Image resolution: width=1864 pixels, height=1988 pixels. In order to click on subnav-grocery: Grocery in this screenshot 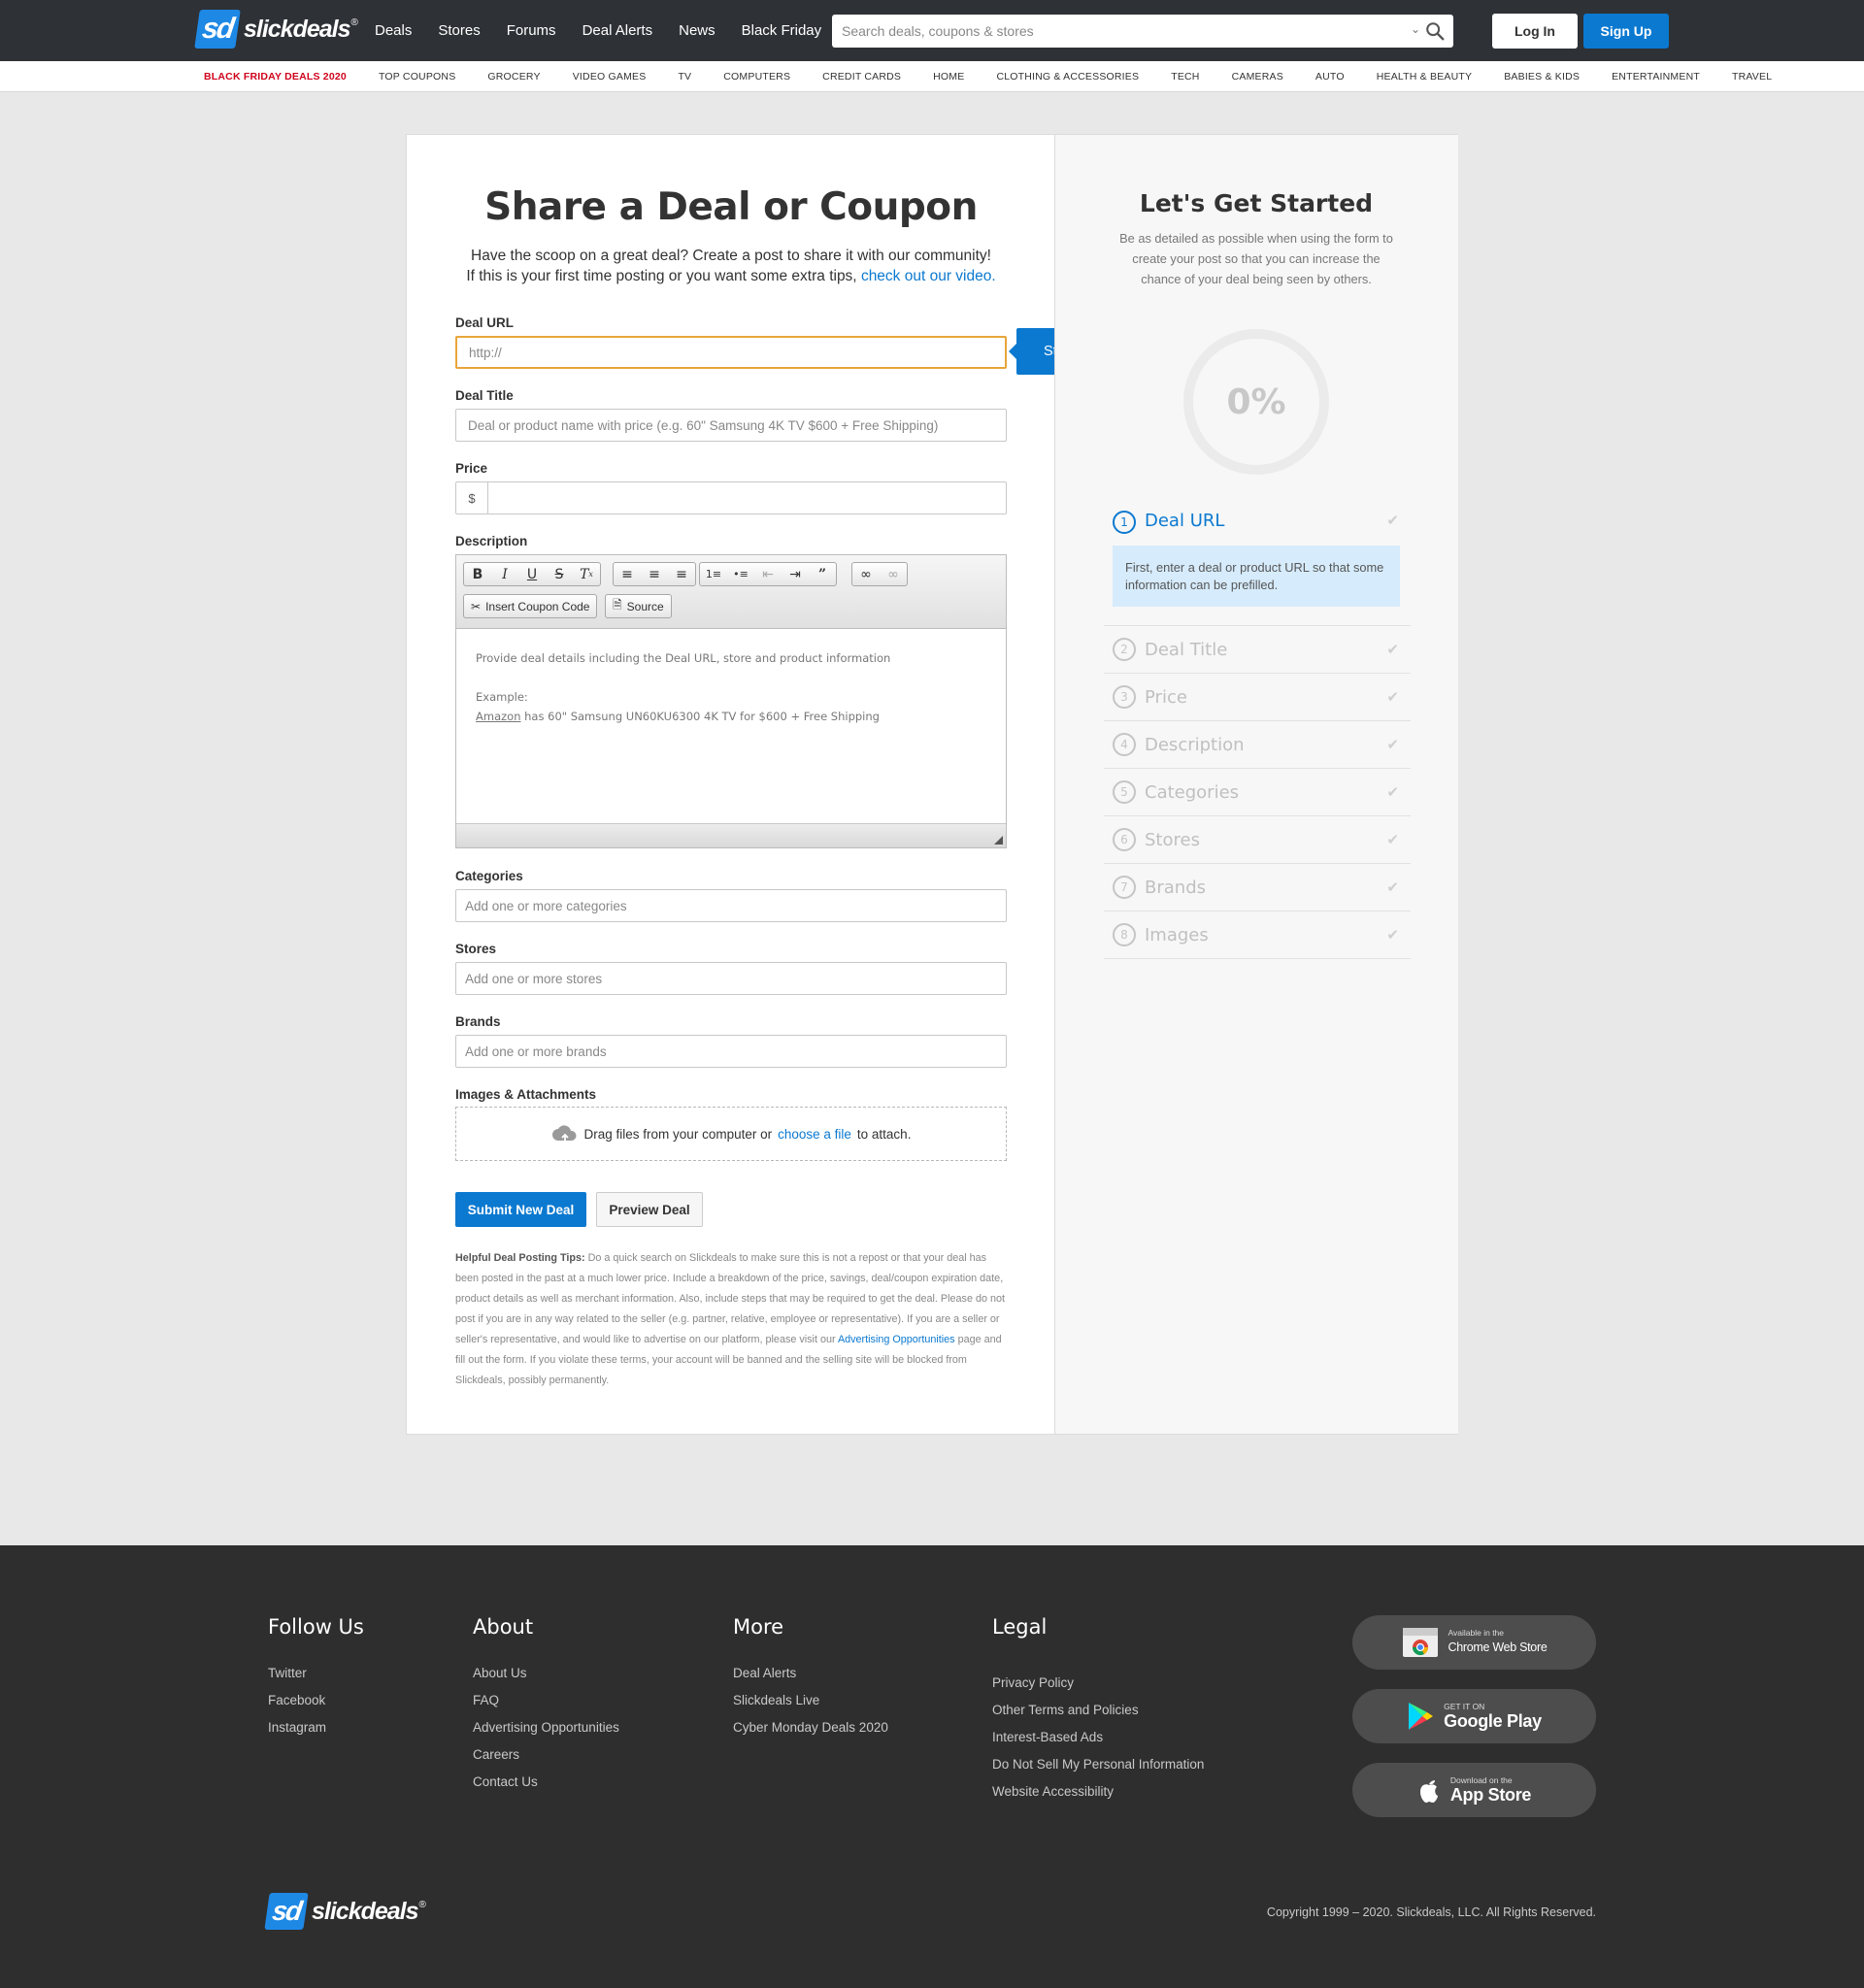, I will do `click(513, 77)`.